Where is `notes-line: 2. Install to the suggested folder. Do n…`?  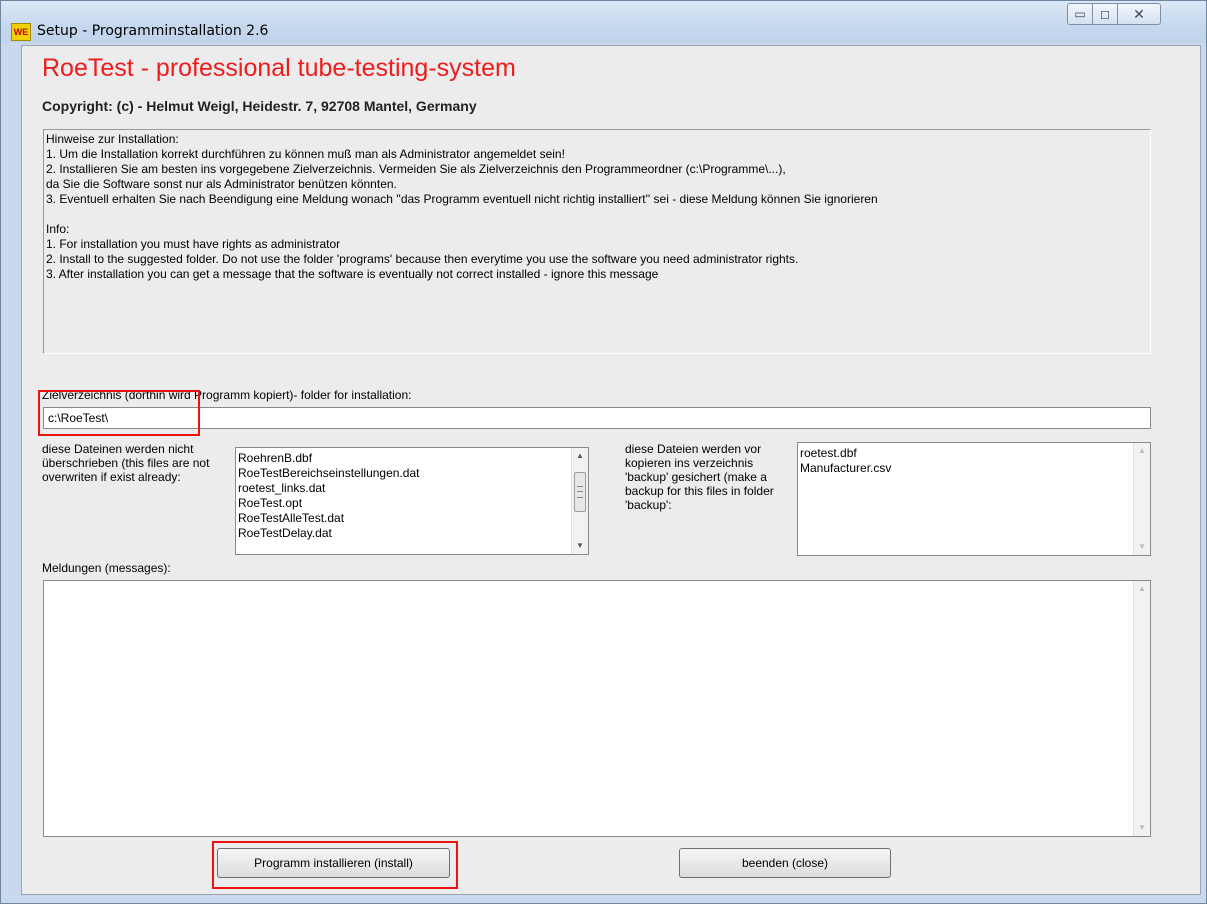 notes-line: 2. Install to the suggested folder. Do n… is located at coordinates (422, 259).